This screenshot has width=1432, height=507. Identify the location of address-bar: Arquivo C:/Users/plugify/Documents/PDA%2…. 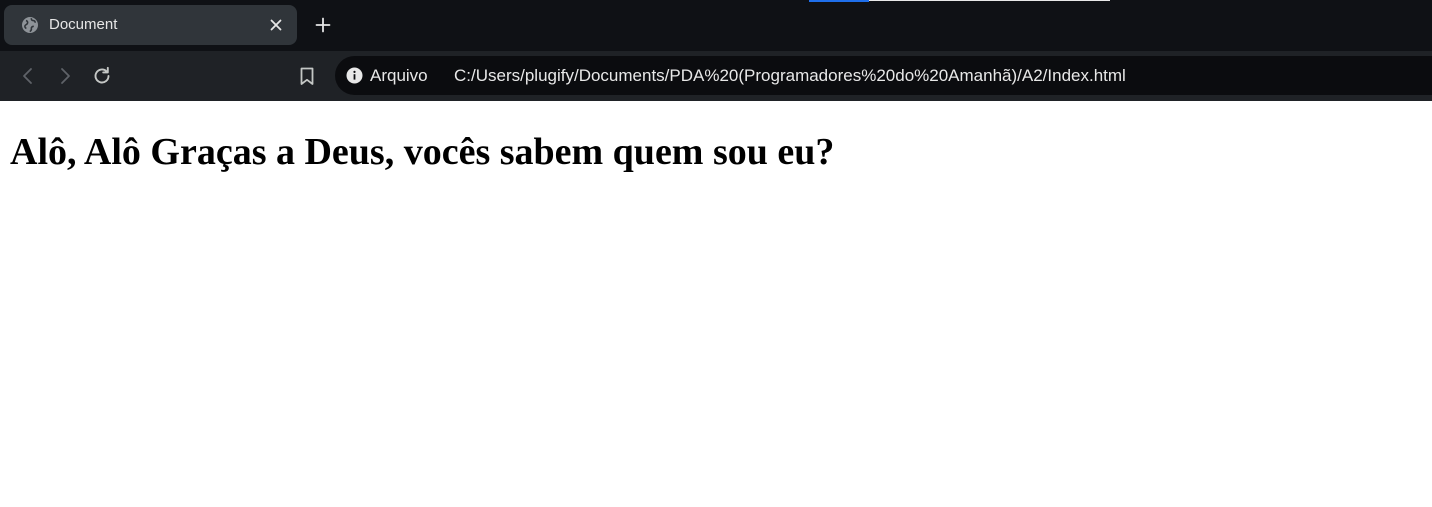
(883, 75).